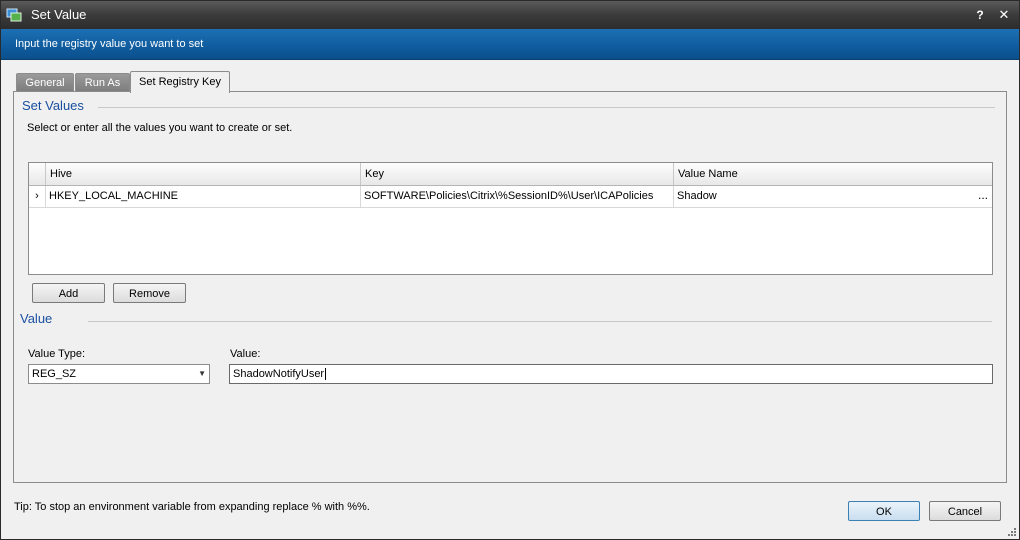 This screenshot has width=1020, height=540. What do you see at coordinates (540, 321) in the screenshot?
I see `value-divider` at bounding box center [540, 321].